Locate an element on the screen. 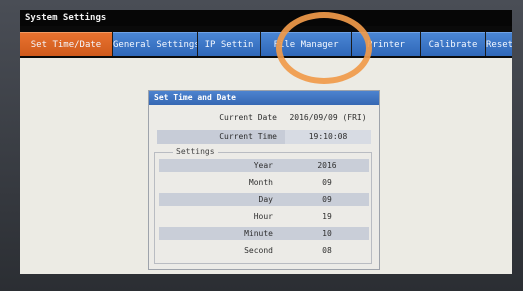 The height and width of the screenshot is (291, 523). current-time-value: 19:10:08 is located at coordinates (328, 137).